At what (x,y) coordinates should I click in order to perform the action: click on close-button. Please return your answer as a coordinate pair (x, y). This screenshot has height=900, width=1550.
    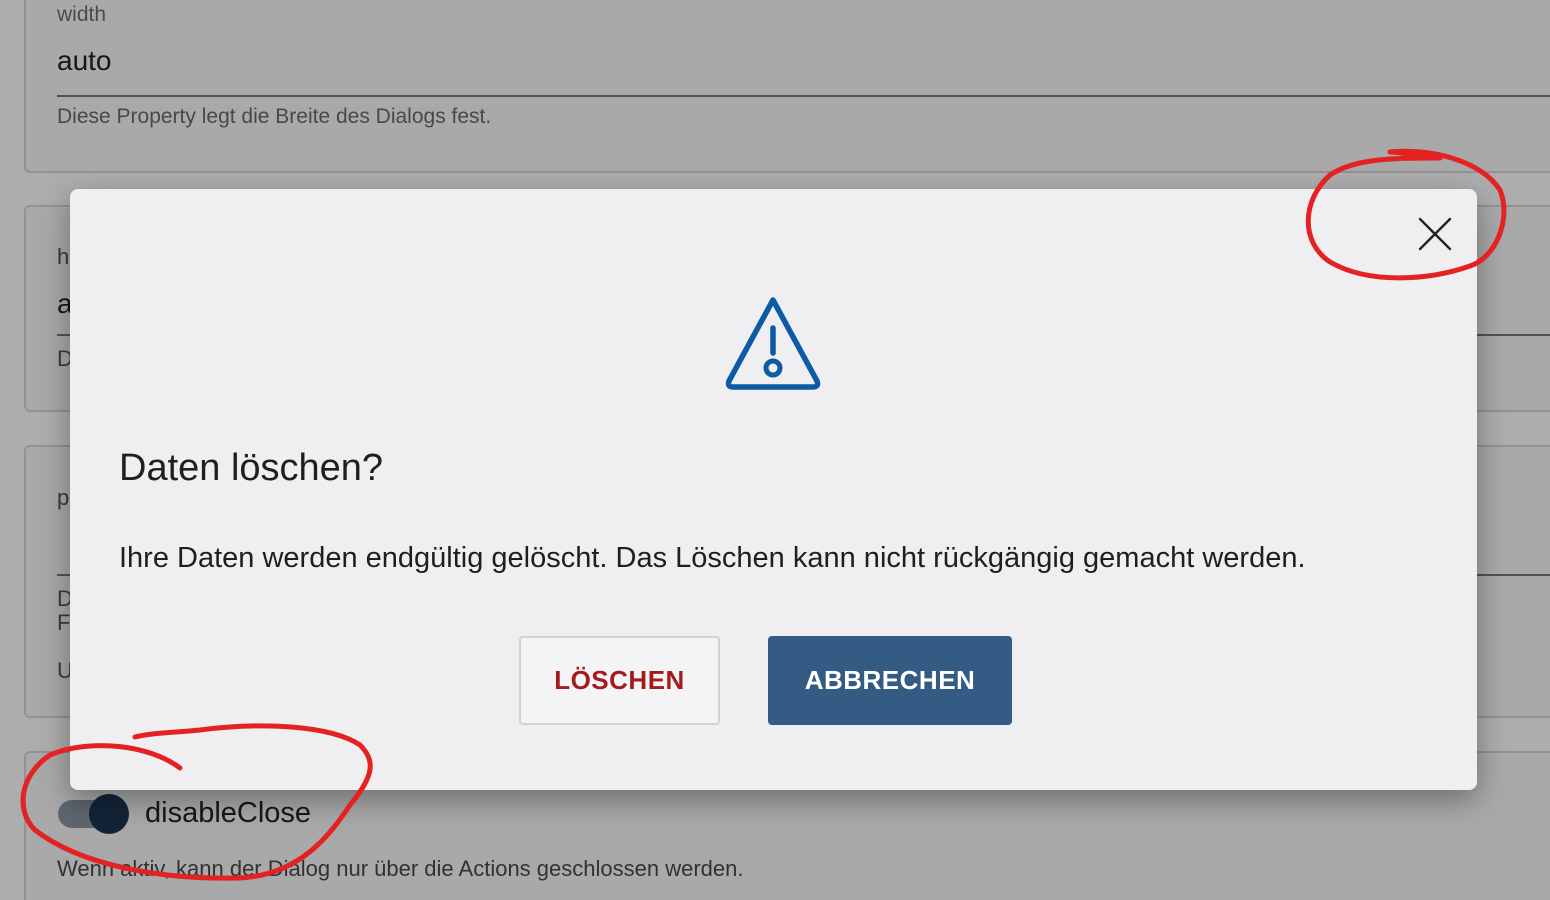
    Looking at the image, I should click on (1435, 234).